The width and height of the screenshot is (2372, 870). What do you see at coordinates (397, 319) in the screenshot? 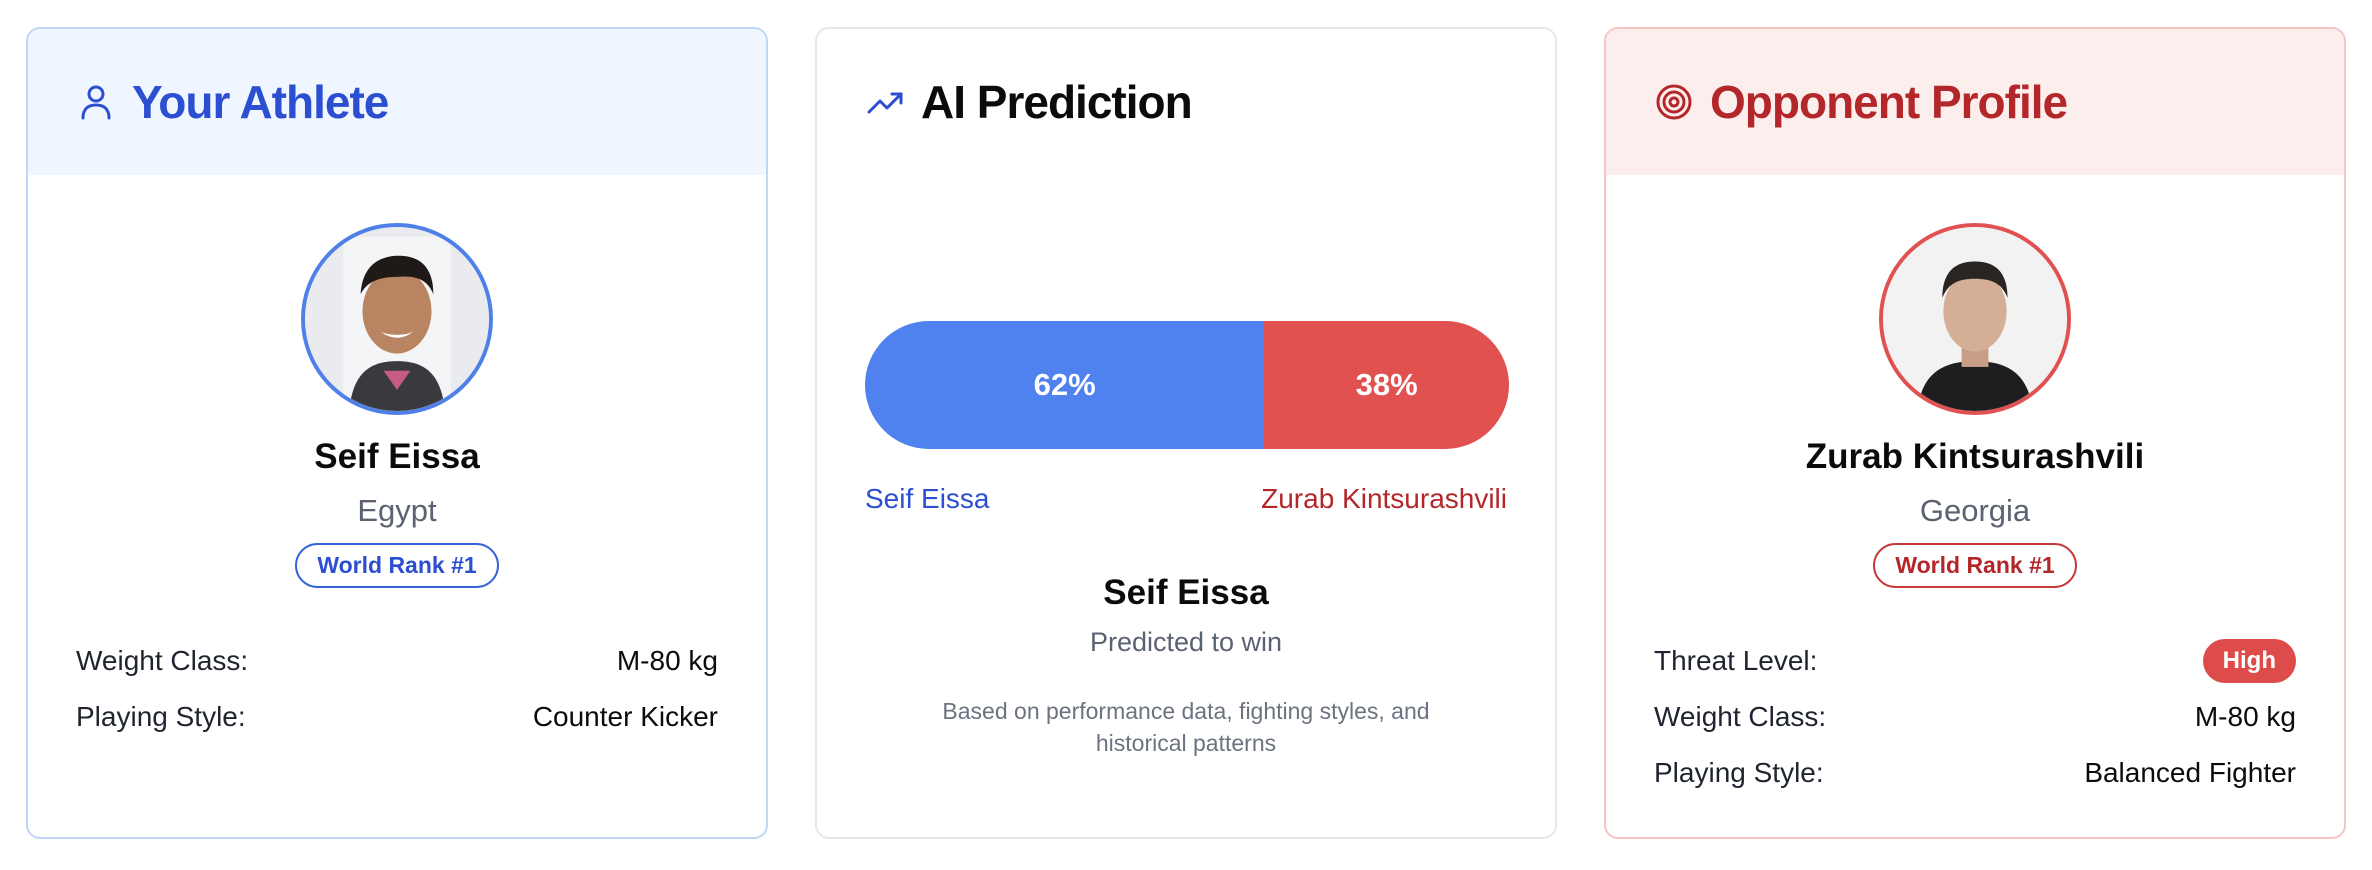
I see `athlete-avatar` at bounding box center [397, 319].